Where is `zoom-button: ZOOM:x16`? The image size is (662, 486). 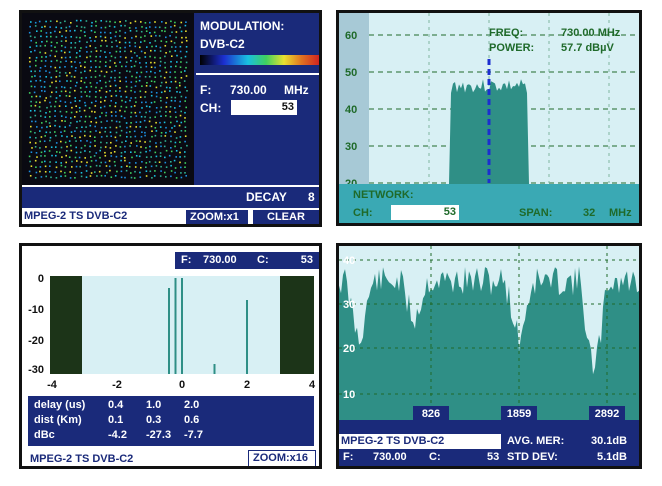 zoom-button: ZOOM:x16 is located at coordinates (282, 458).